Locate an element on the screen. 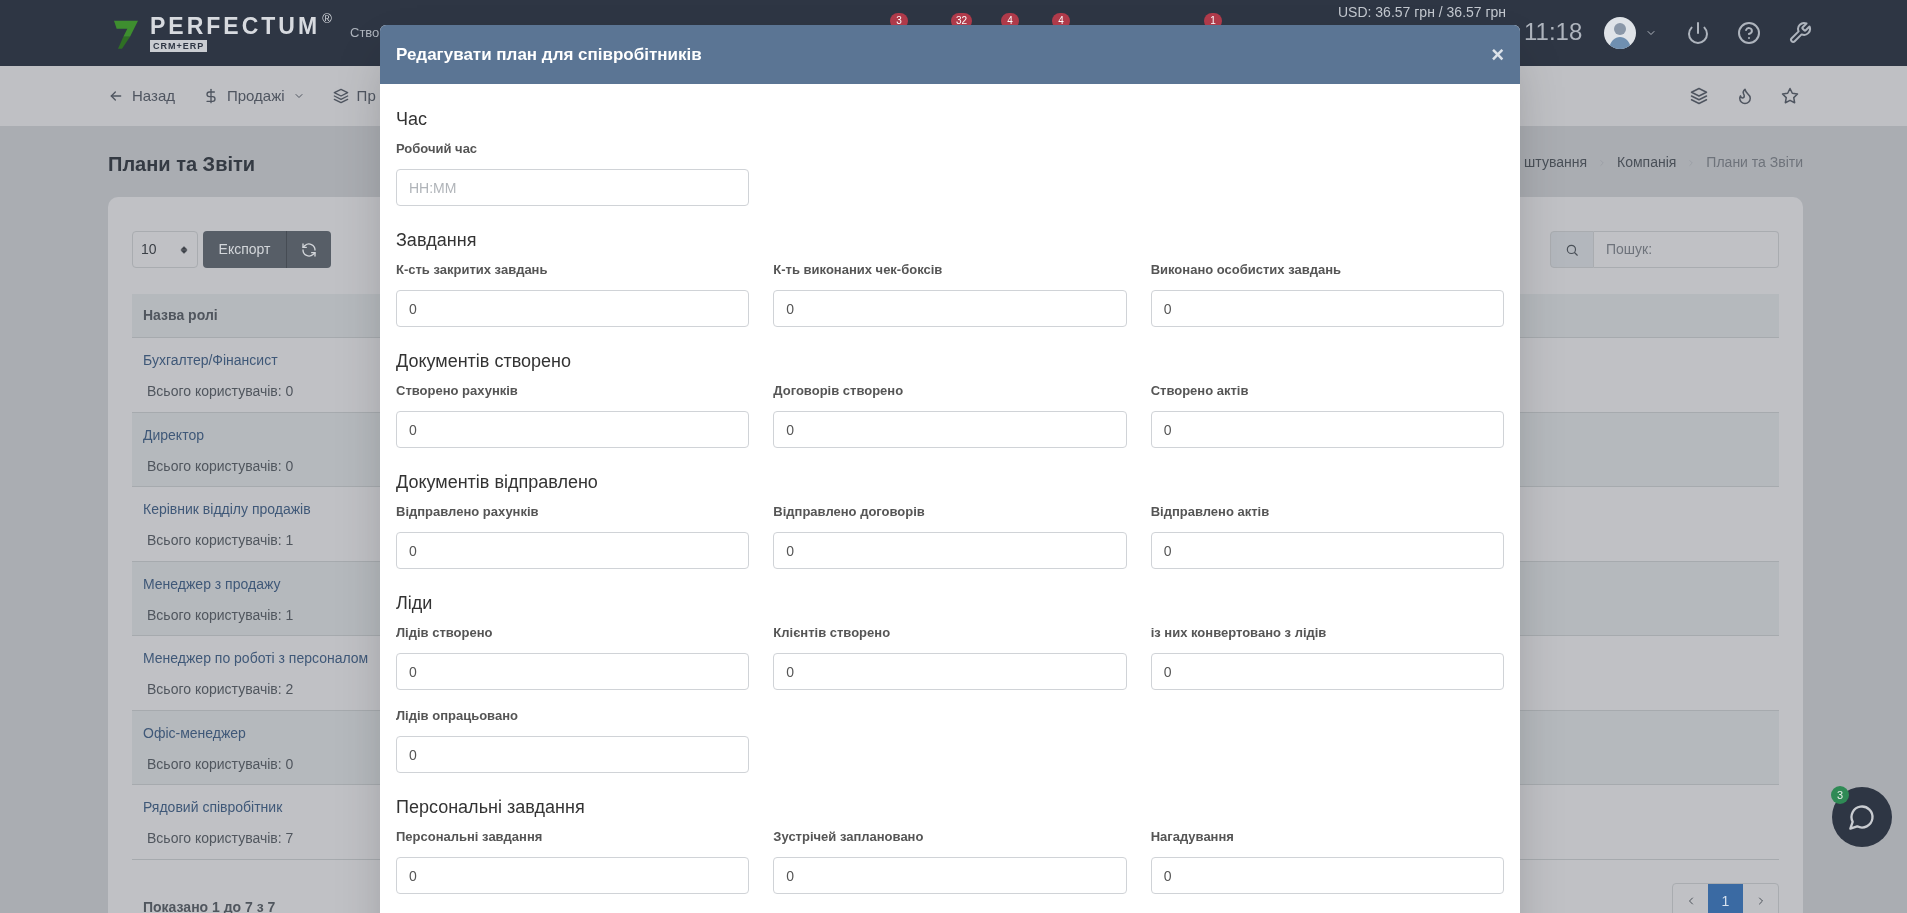  logo-text: PERFECTUM is located at coordinates (235, 26).